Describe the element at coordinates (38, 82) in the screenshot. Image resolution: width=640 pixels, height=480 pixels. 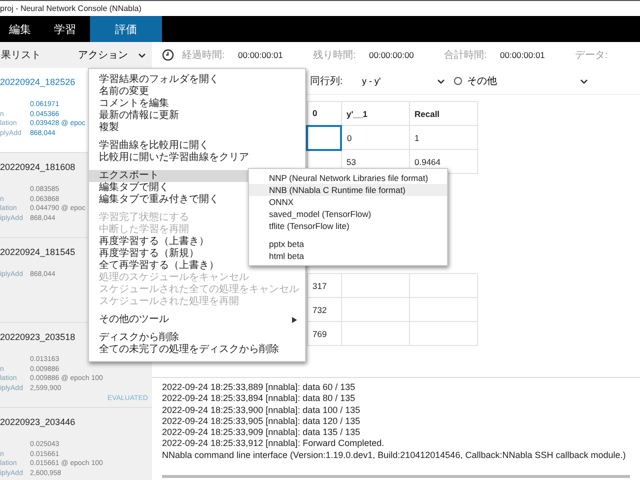
I see `result-title: 20220924_182526` at that location.